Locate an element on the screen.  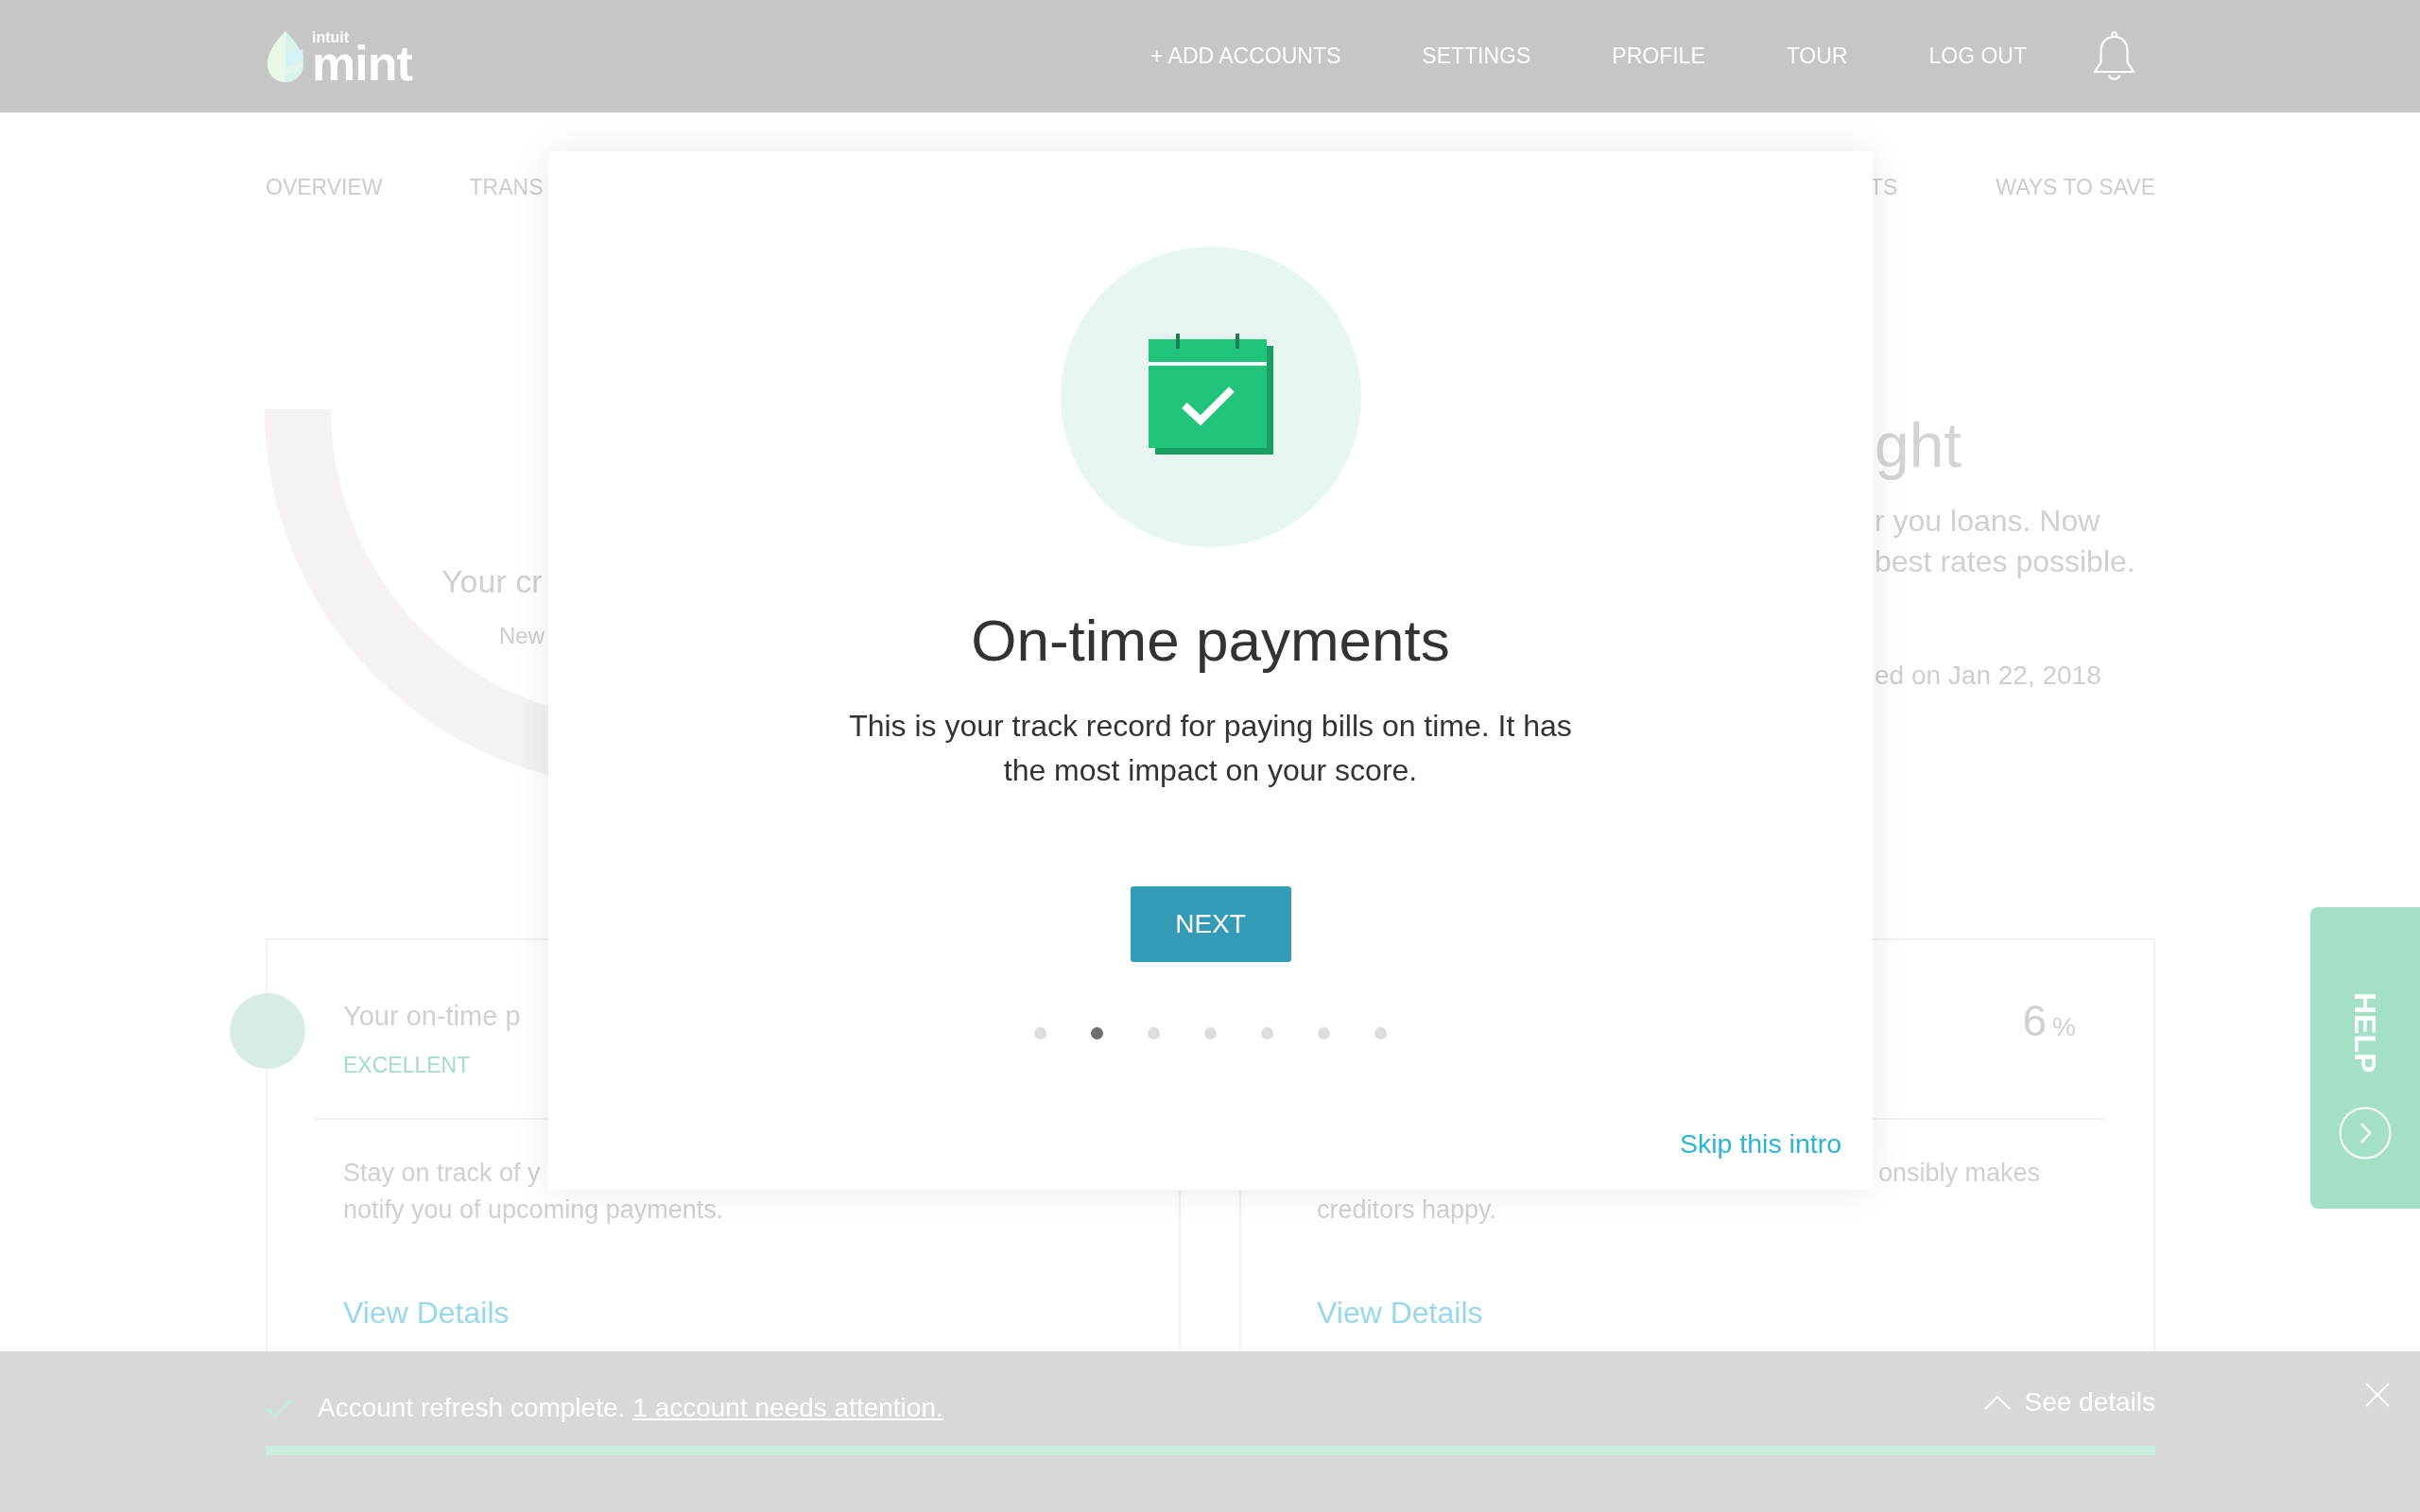
logo-text: mint is located at coordinates (362, 63).